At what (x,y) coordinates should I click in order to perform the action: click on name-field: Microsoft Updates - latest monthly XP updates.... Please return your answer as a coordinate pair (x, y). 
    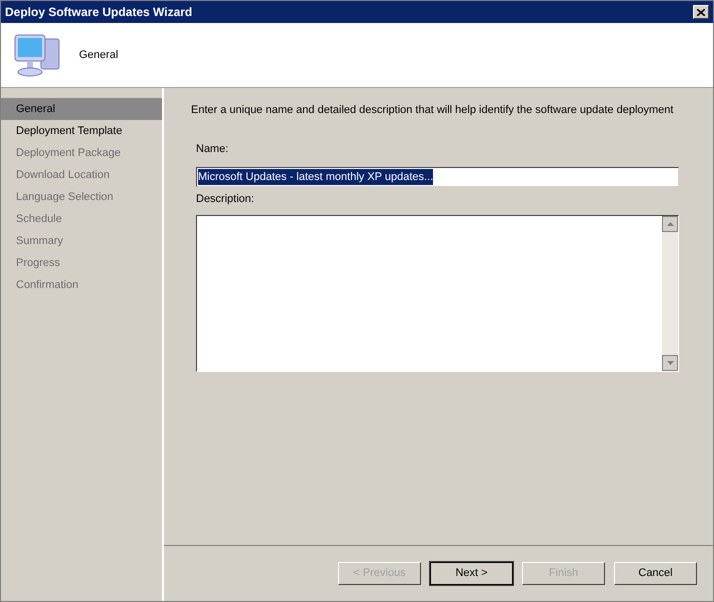
    Looking at the image, I should click on (437, 177).